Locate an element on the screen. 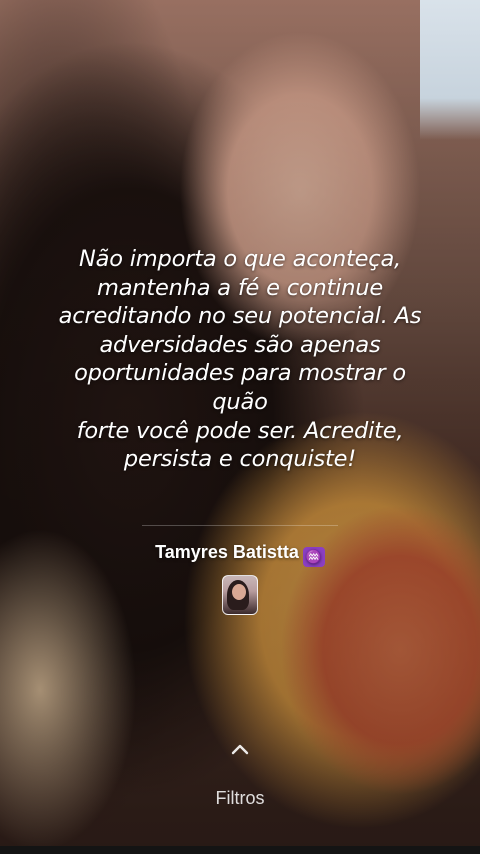  quote-line: Não importa o que aconteça, is located at coordinates (240, 259).